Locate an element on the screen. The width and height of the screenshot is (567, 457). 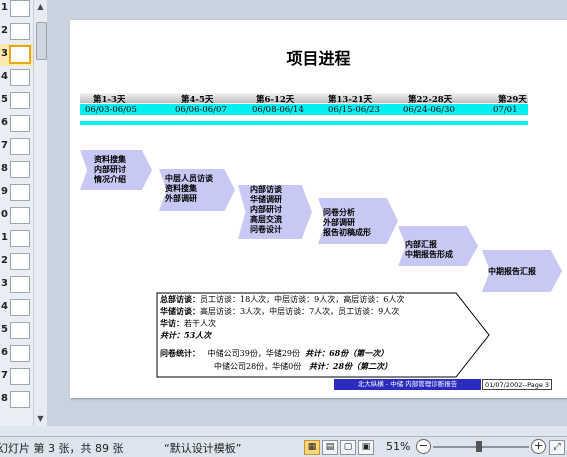
footer-page-number: 01/07/2002--Page 3 is located at coordinates (517, 384).